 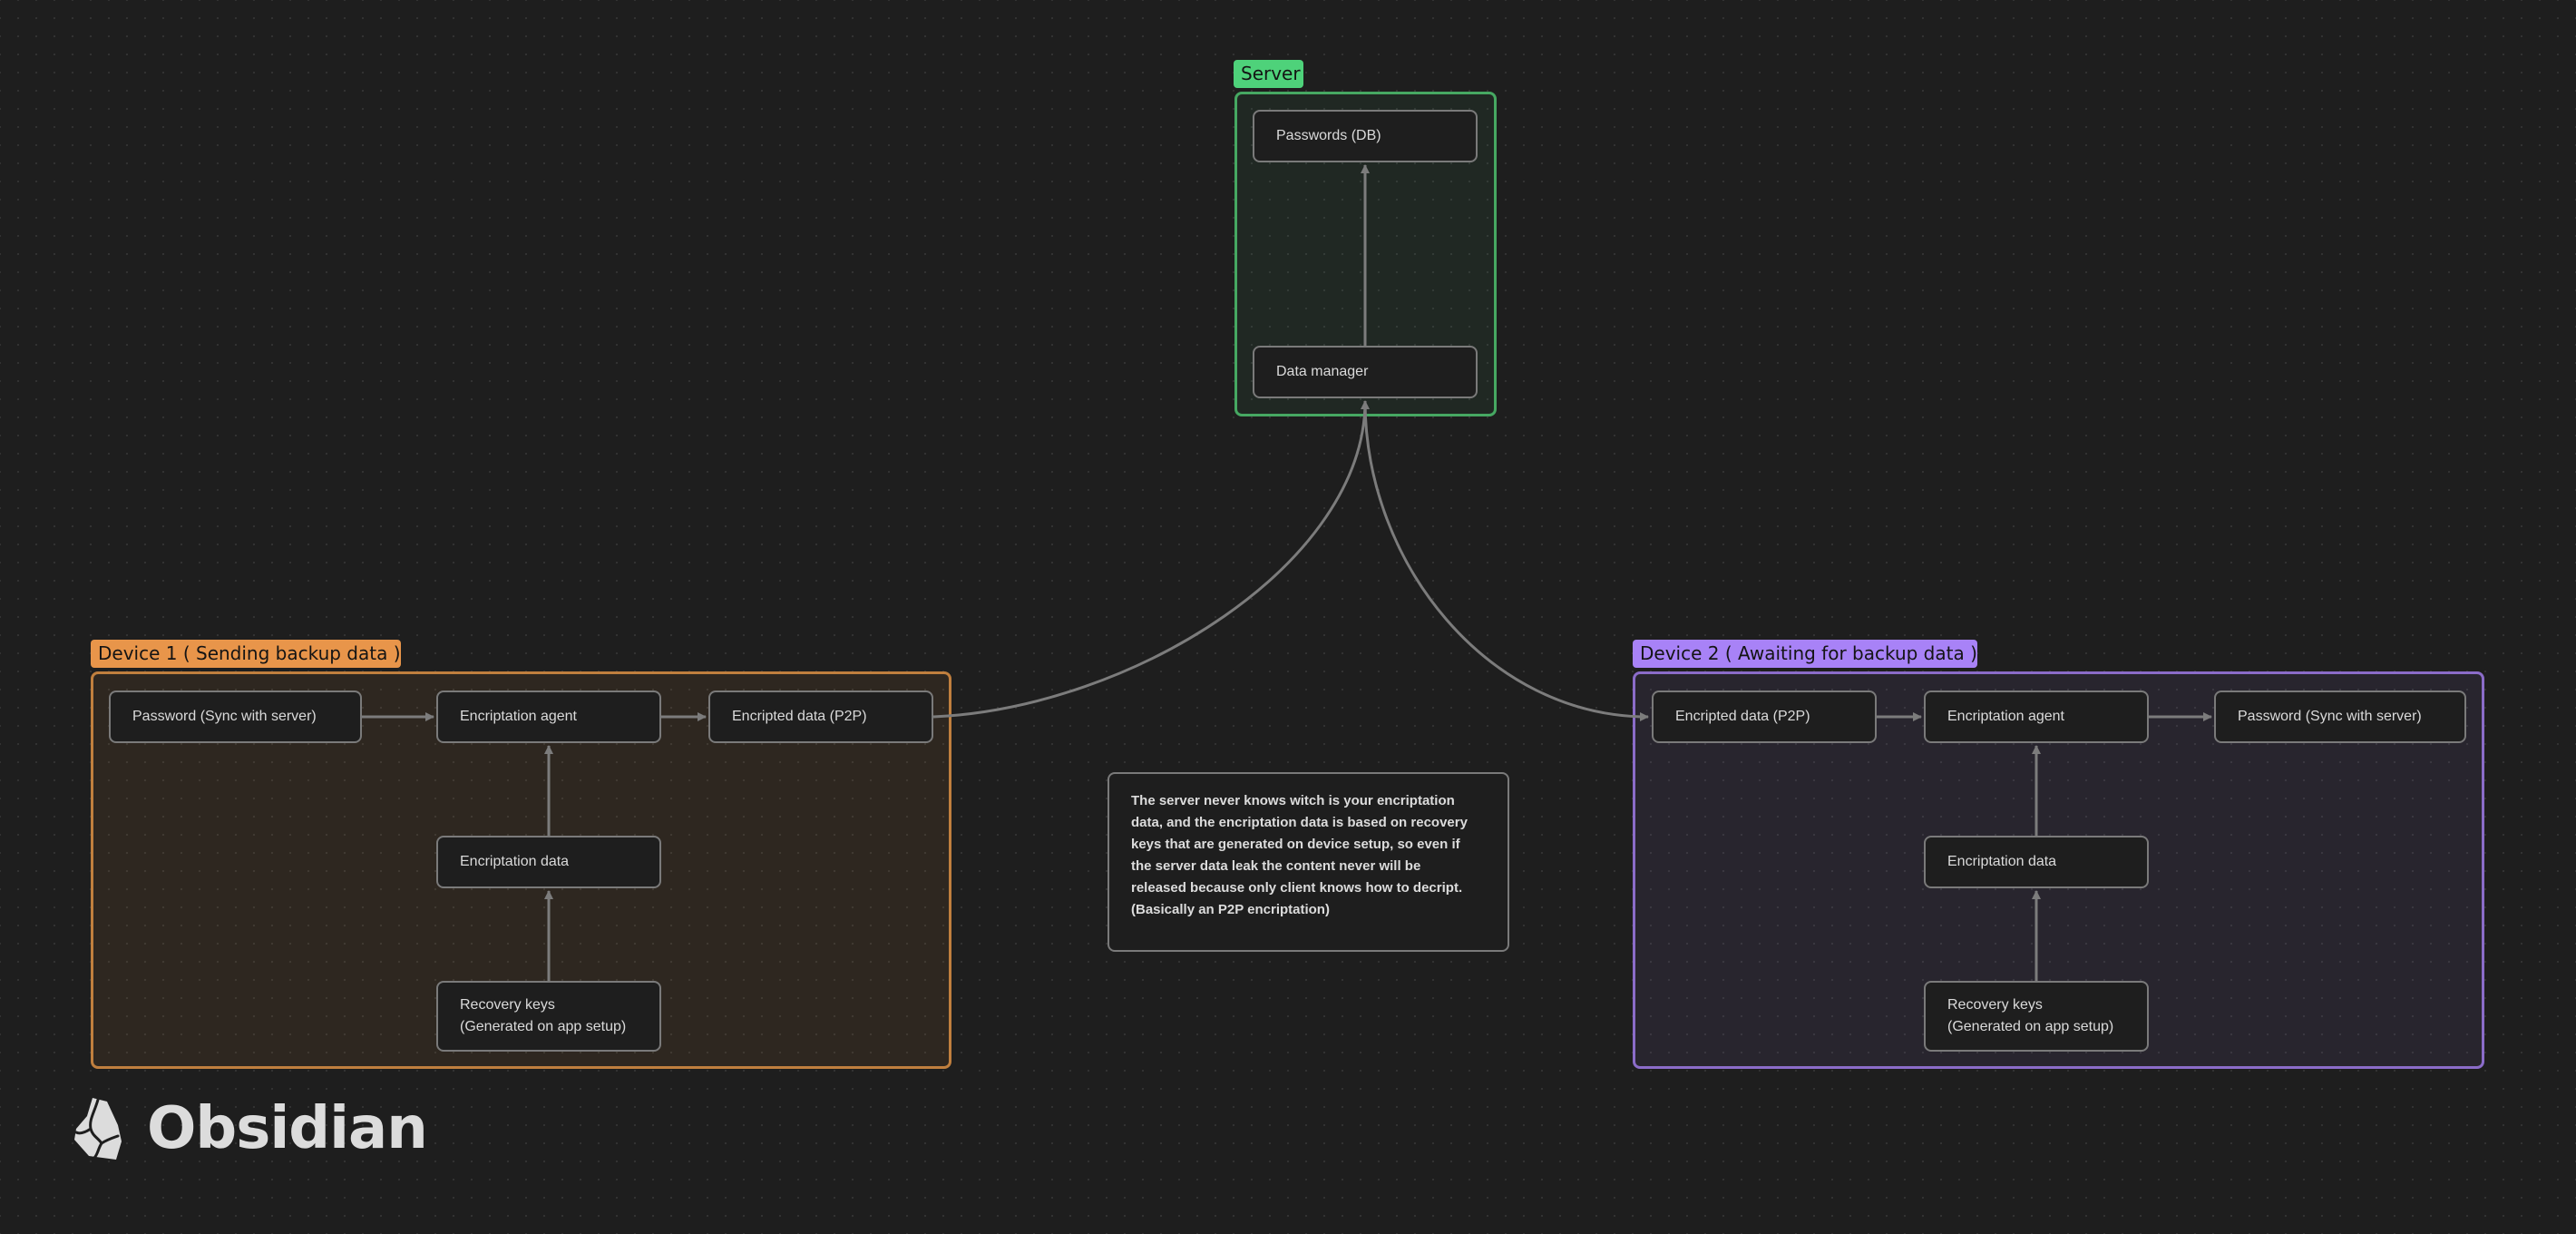 What do you see at coordinates (1328, 136) in the screenshot?
I see `node-text: Passwords (DB)` at bounding box center [1328, 136].